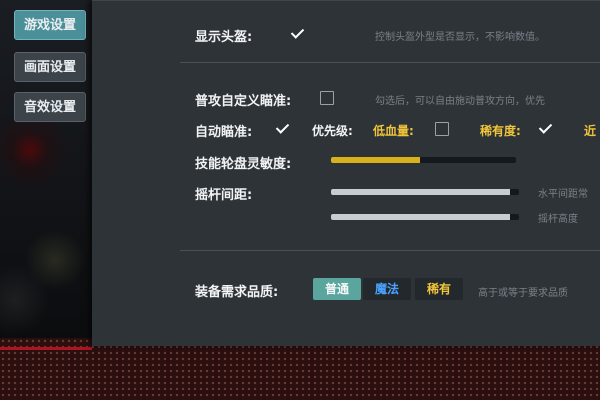 The image size is (600, 400). I want to click on show-helmet-checkbox, so click(298, 33).